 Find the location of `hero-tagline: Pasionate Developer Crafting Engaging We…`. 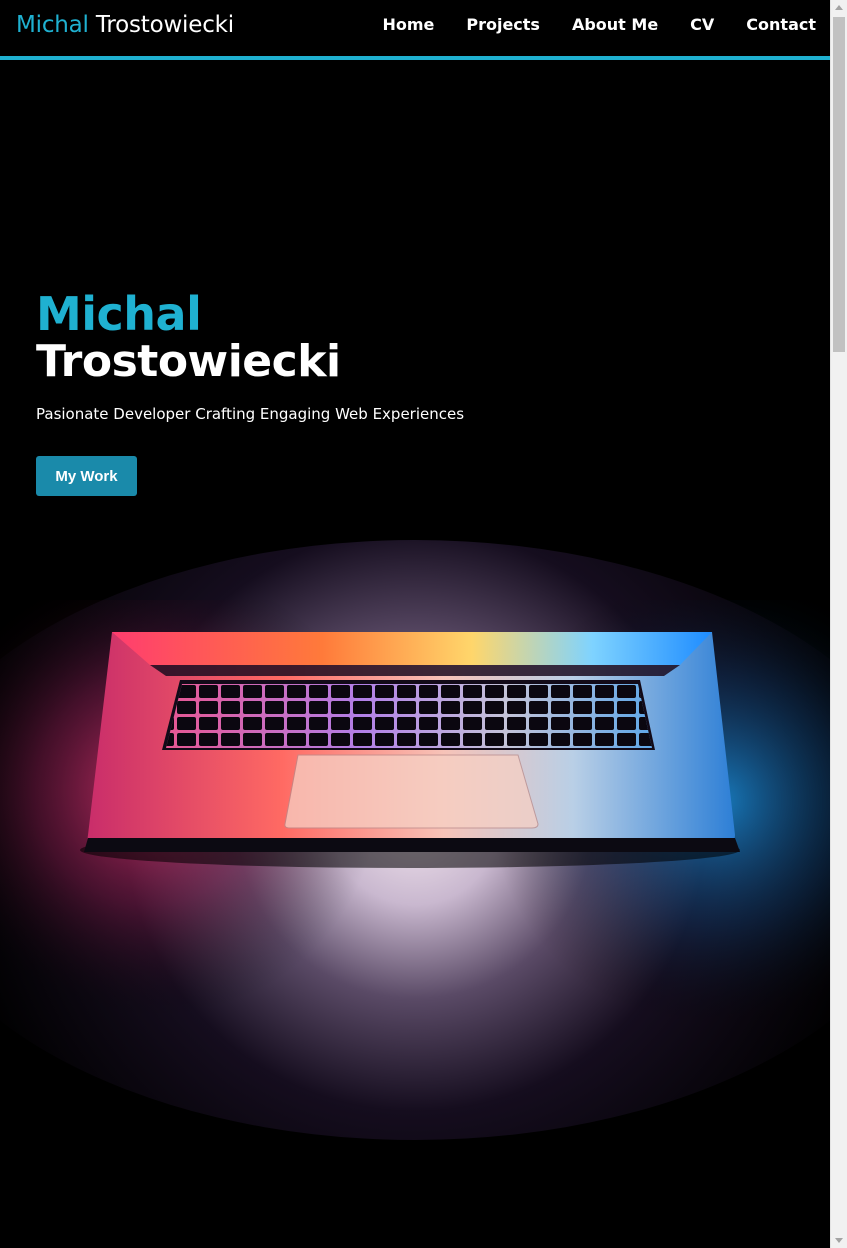

hero-tagline: Pasionate Developer Crafting Engaging We… is located at coordinates (250, 414).